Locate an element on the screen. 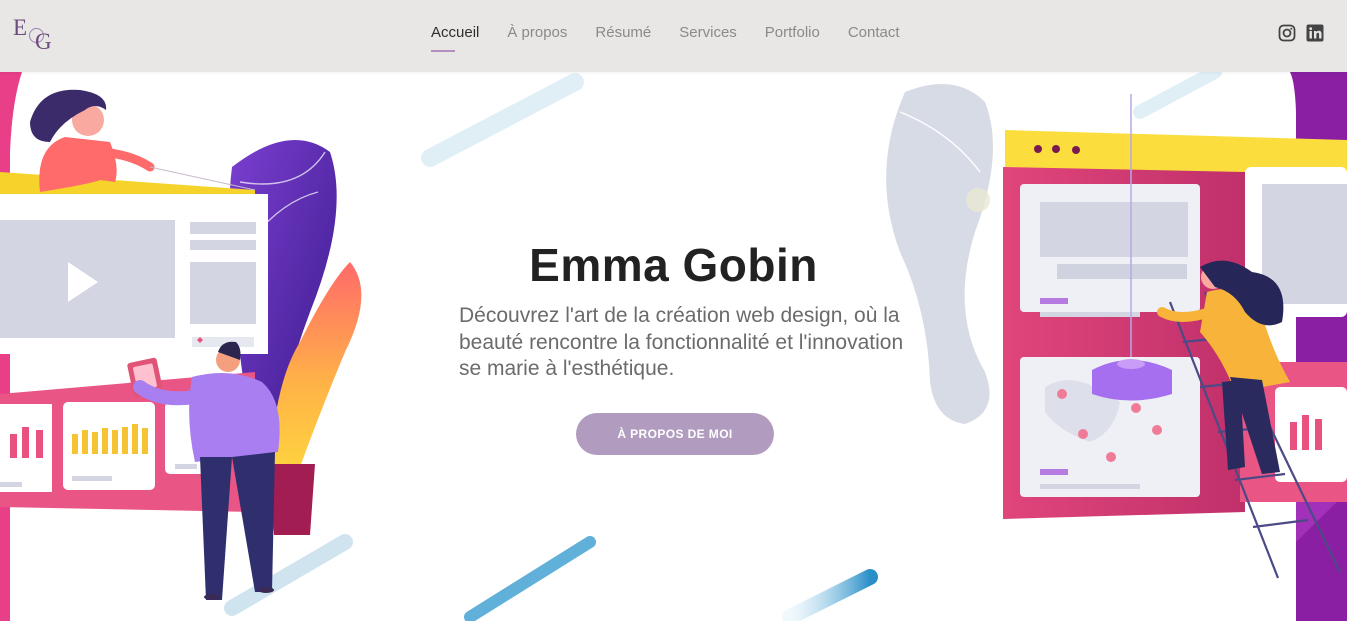 This screenshot has width=1347, height=621. logo-letter-e: E is located at coordinates (20, 27).